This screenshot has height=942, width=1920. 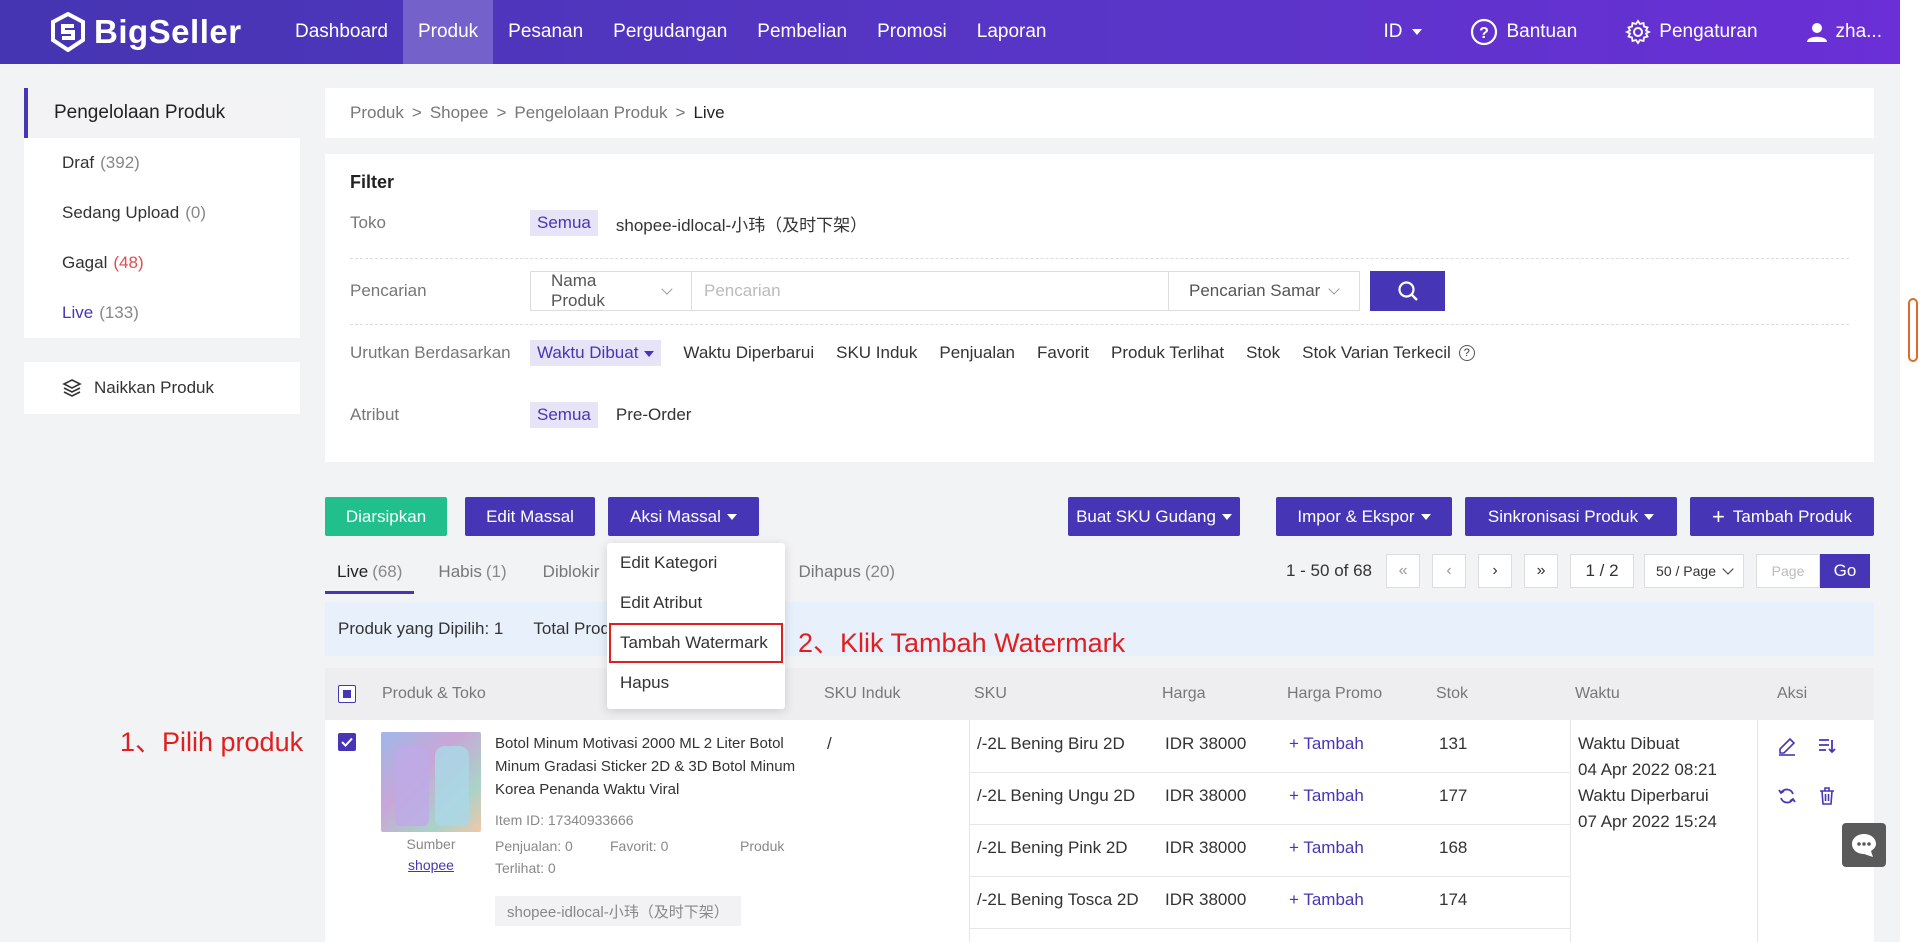 I want to click on row-divider, so click(x=1270, y=824).